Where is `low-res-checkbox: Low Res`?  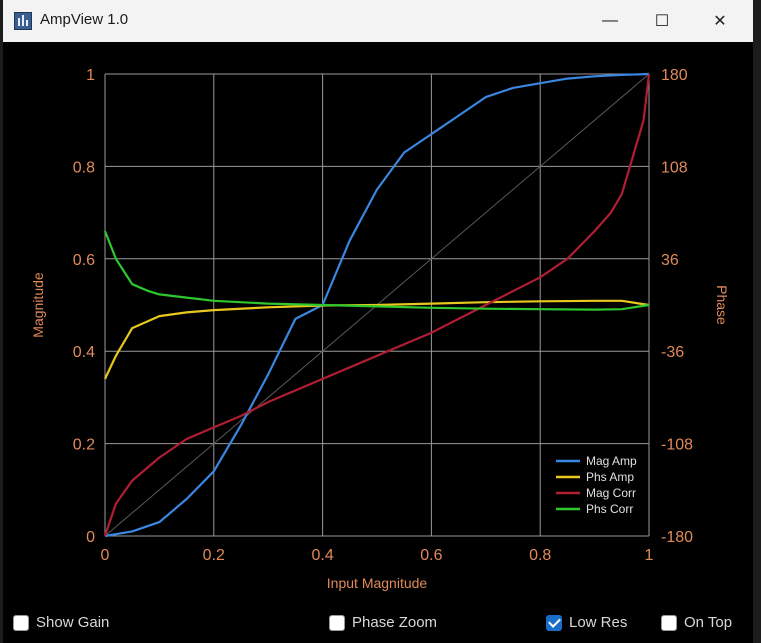 low-res-checkbox: Low Res is located at coordinates (586, 622).